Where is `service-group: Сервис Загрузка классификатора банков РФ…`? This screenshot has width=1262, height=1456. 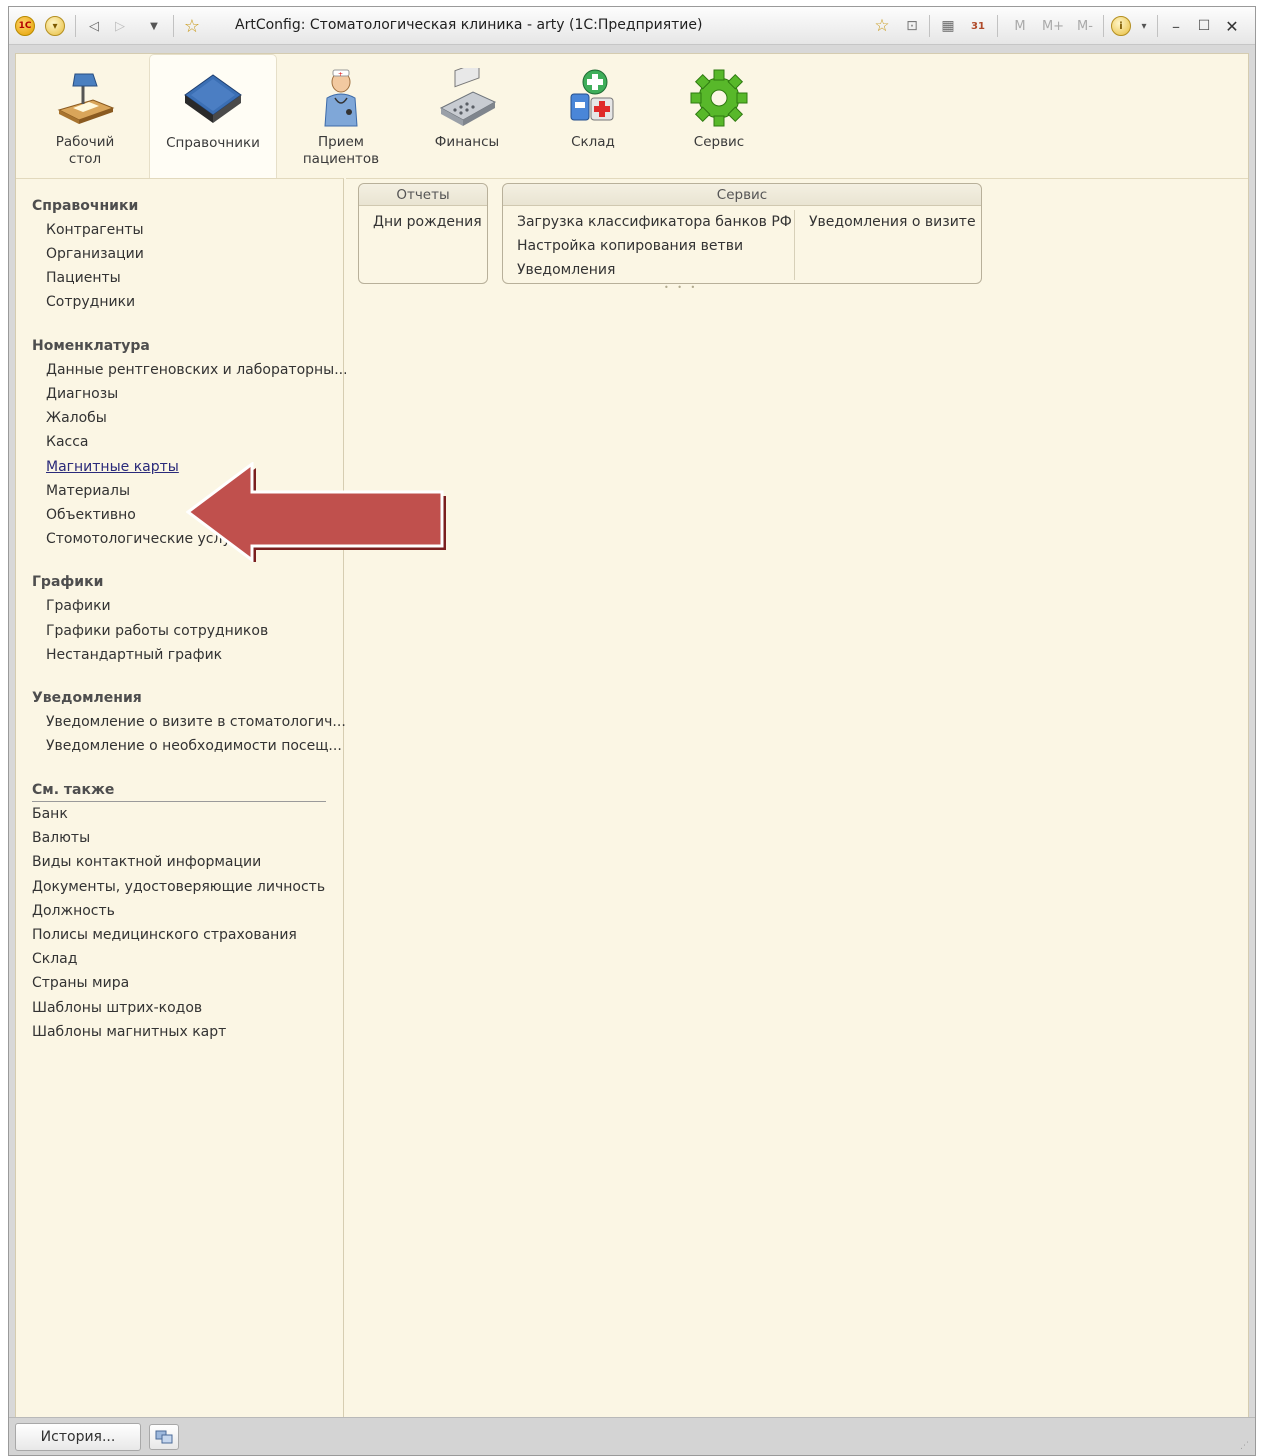
service-group: Сервис Загрузка классификатора банков РФ… is located at coordinates (742, 233).